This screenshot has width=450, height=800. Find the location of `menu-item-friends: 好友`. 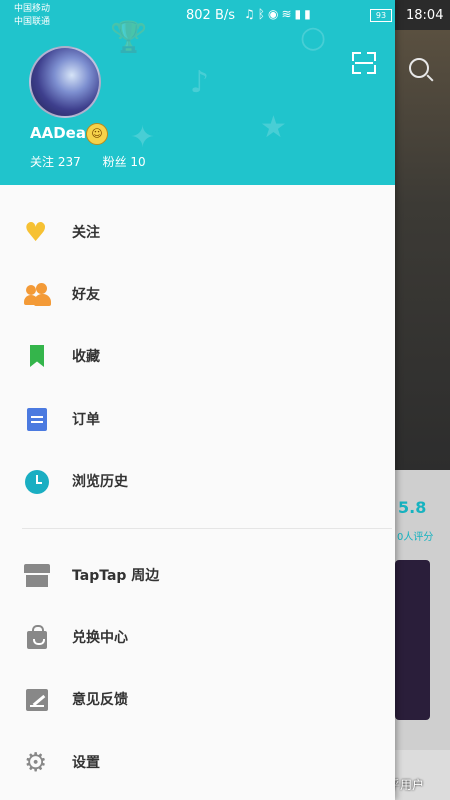

menu-item-friends: 好友 is located at coordinates (197, 295).